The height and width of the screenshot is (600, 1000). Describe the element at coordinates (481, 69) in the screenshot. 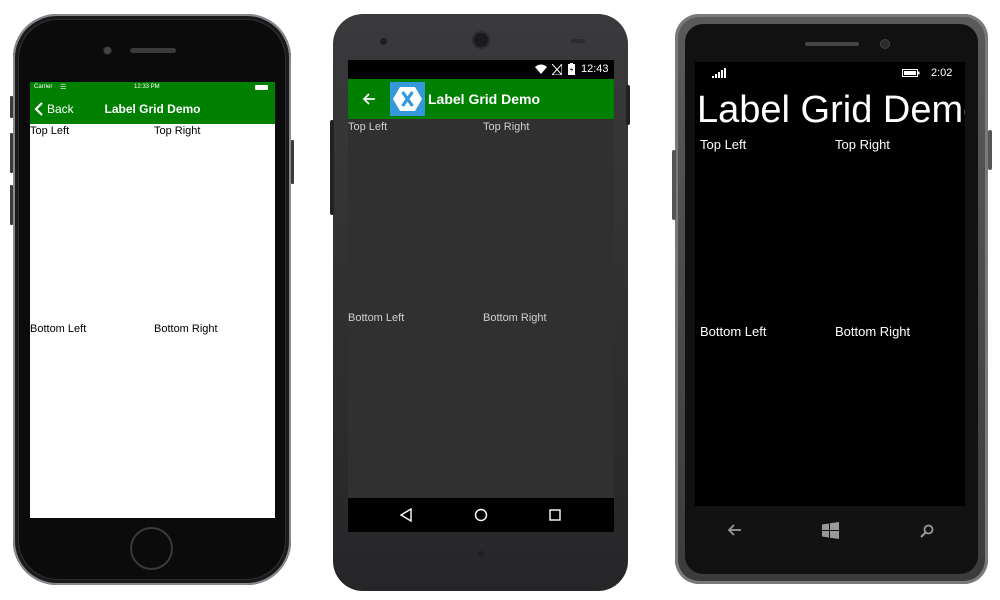

I see `android-status-bar: 12:43` at that location.